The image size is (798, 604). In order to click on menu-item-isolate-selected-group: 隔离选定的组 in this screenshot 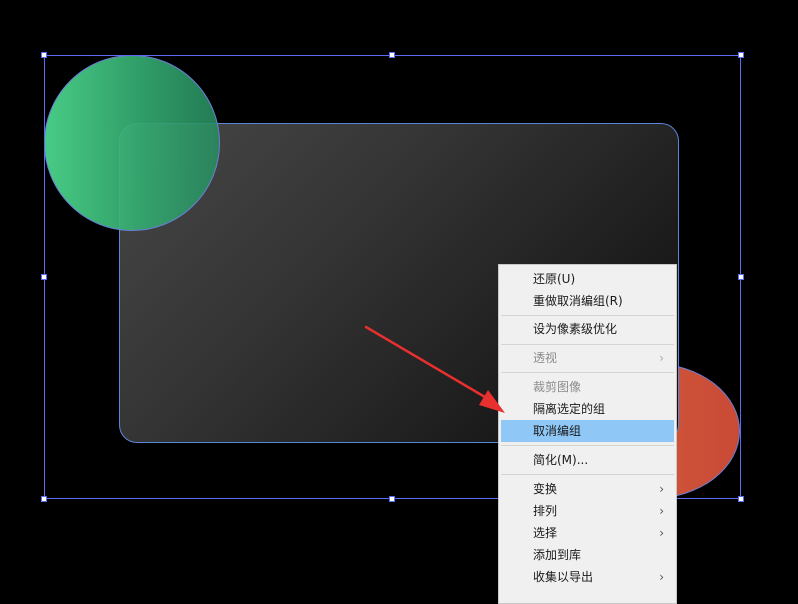, I will do `click(587, 409)`.